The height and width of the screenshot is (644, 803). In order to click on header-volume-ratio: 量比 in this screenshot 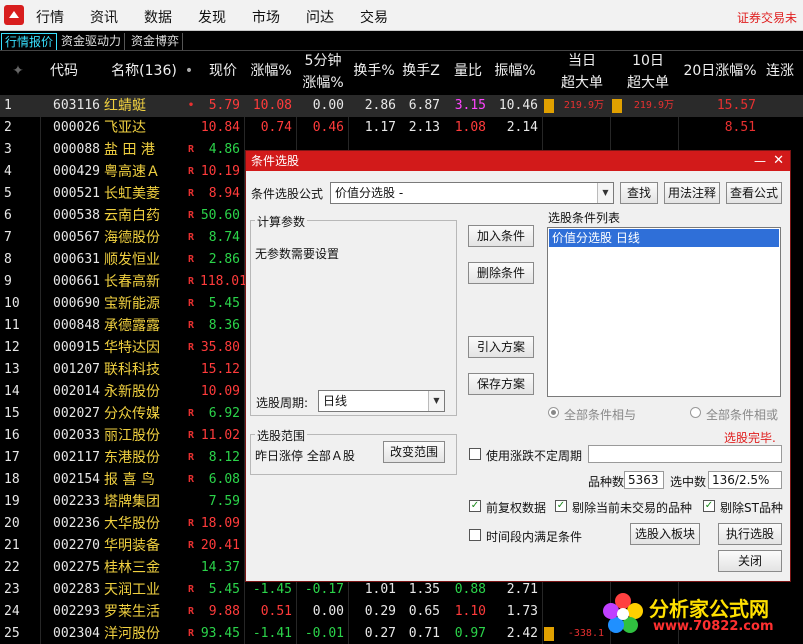, I will do `click(468, 71)`.